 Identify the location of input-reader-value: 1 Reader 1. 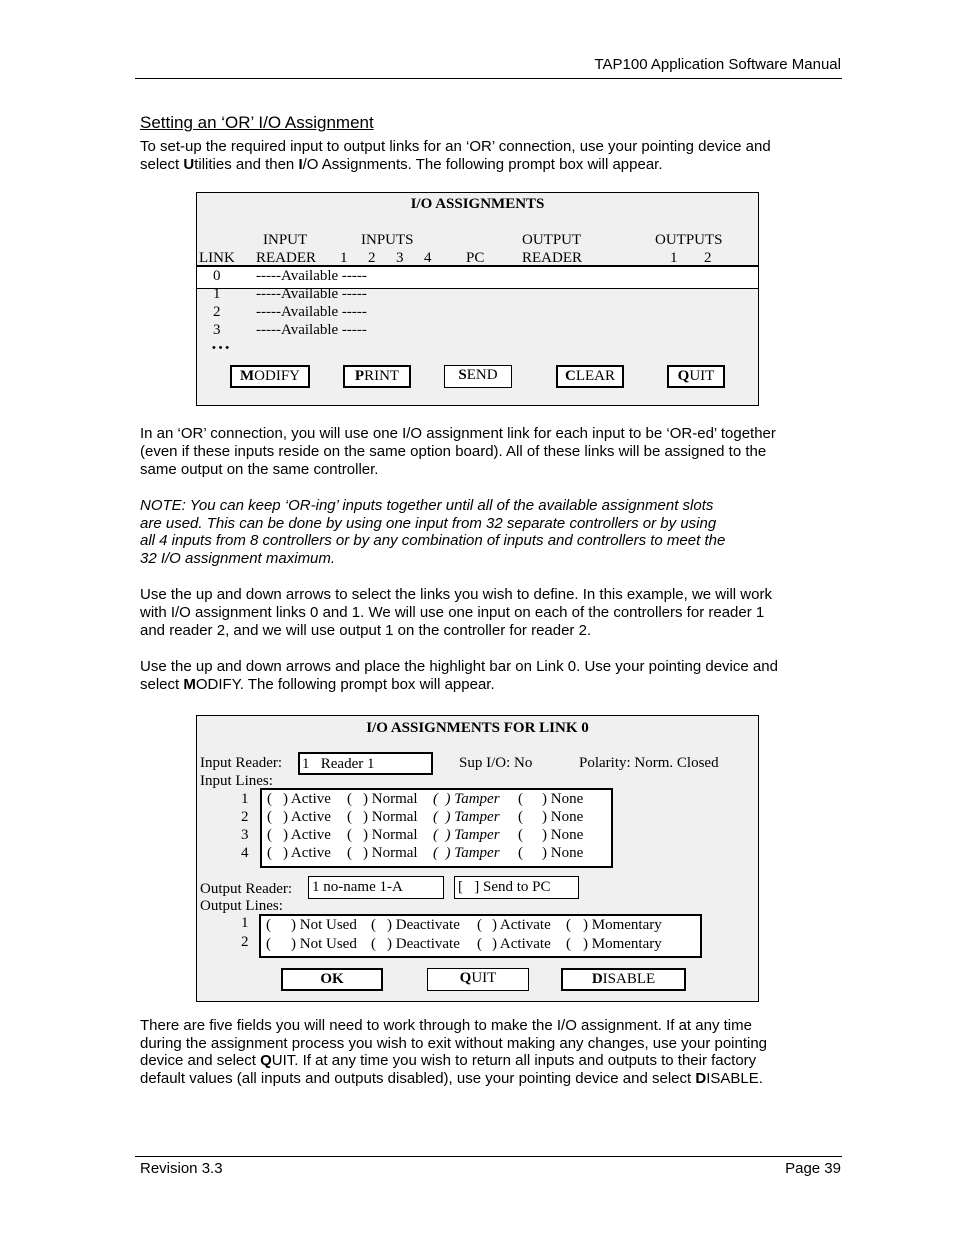
(338, 764).